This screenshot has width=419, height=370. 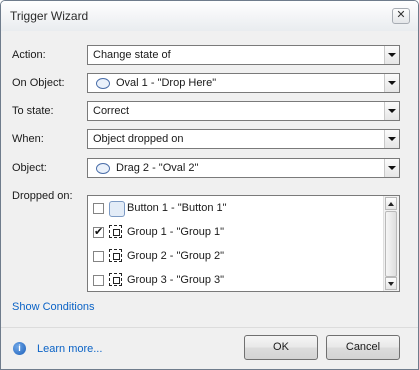 I want to click on on-object-label: On Object:, so click(x=38, y=83).